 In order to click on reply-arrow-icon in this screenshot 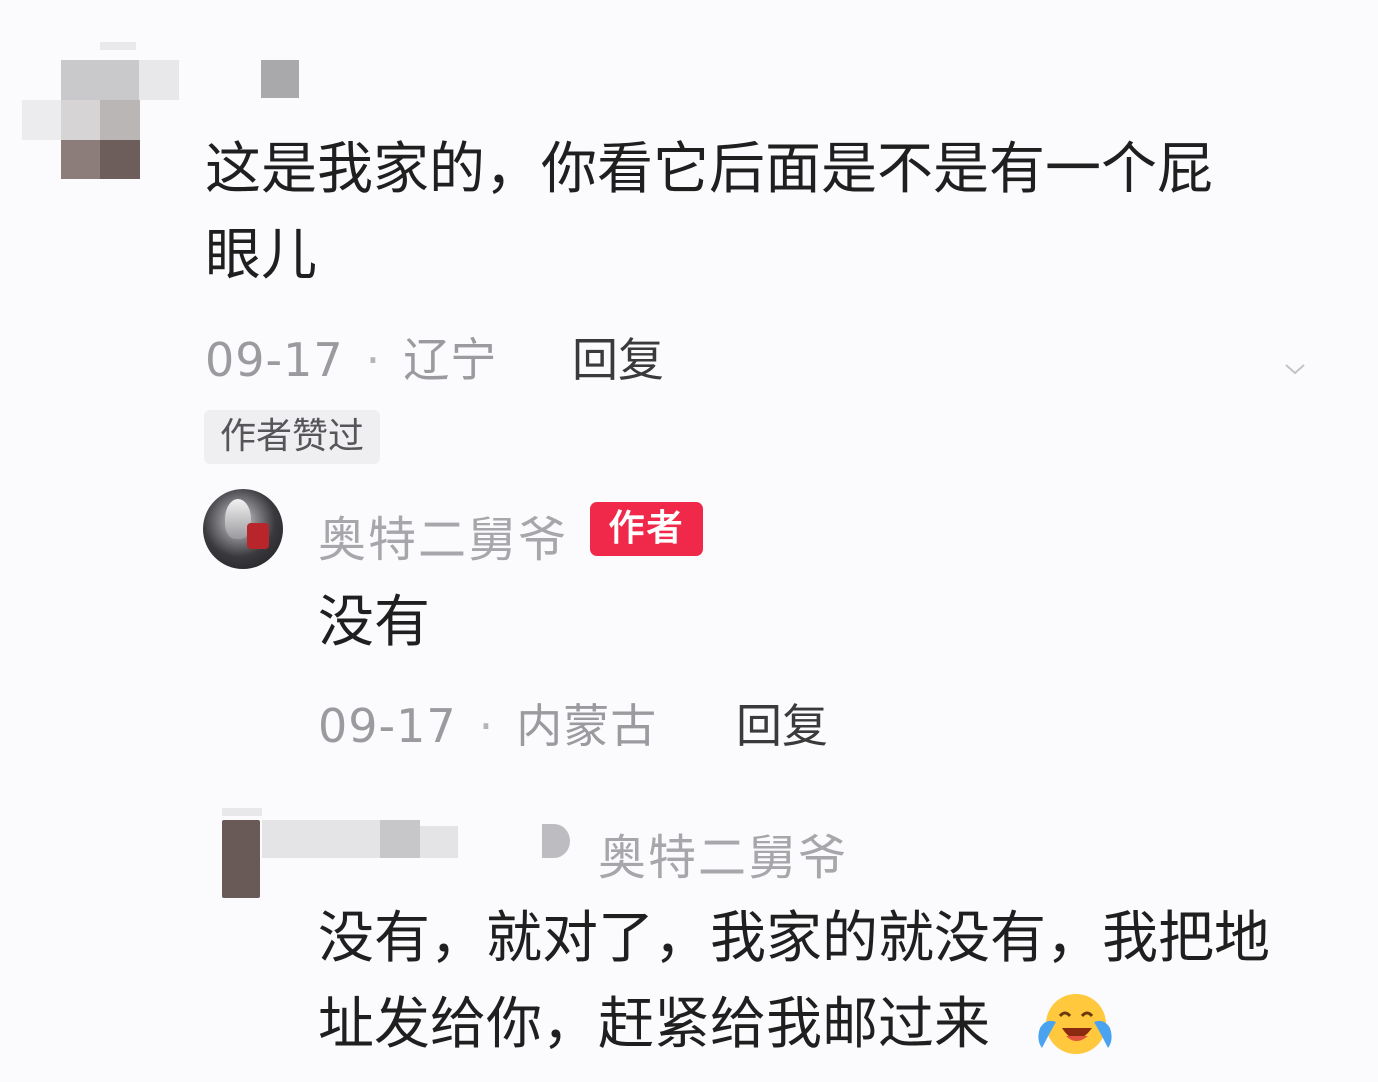, I will do `click(556, 841)`.